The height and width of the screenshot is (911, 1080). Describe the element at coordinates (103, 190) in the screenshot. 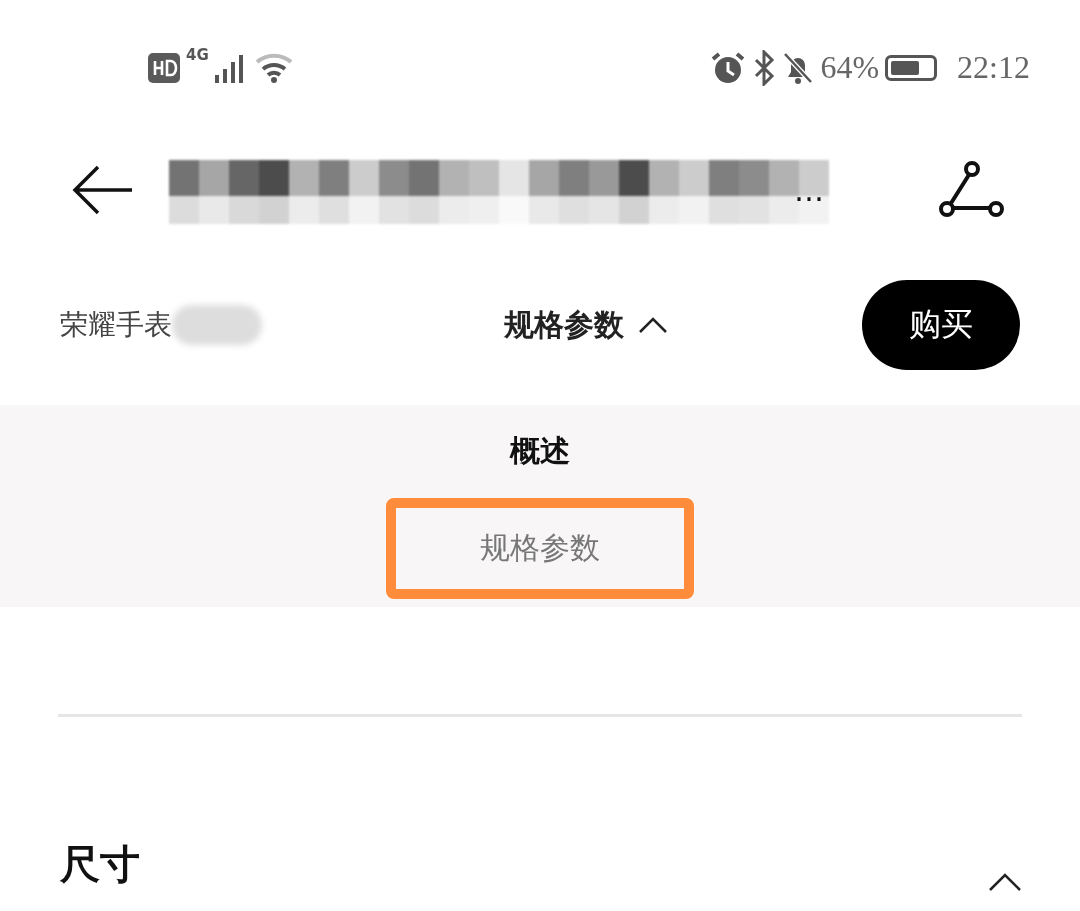

I see `back-arrow-icon` at that location.